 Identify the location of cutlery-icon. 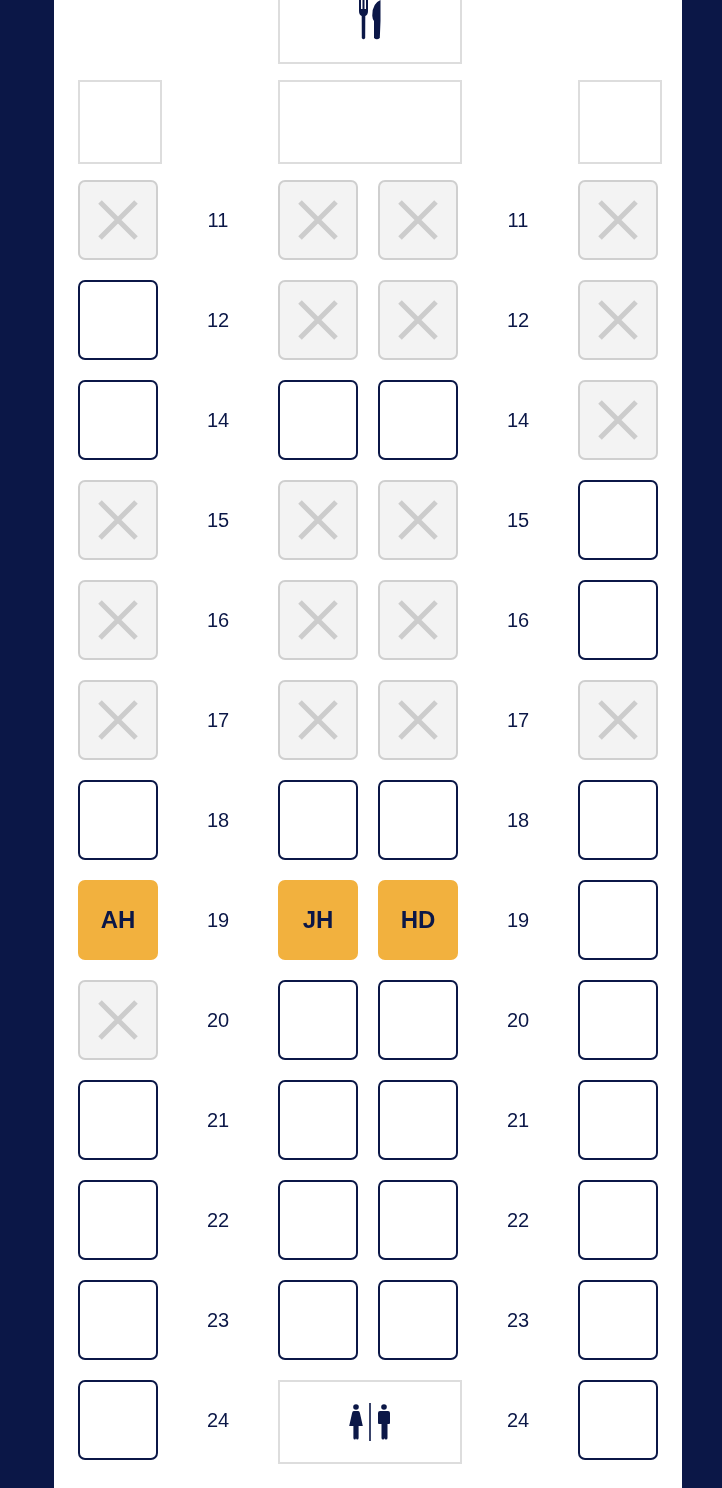
(370, 20).